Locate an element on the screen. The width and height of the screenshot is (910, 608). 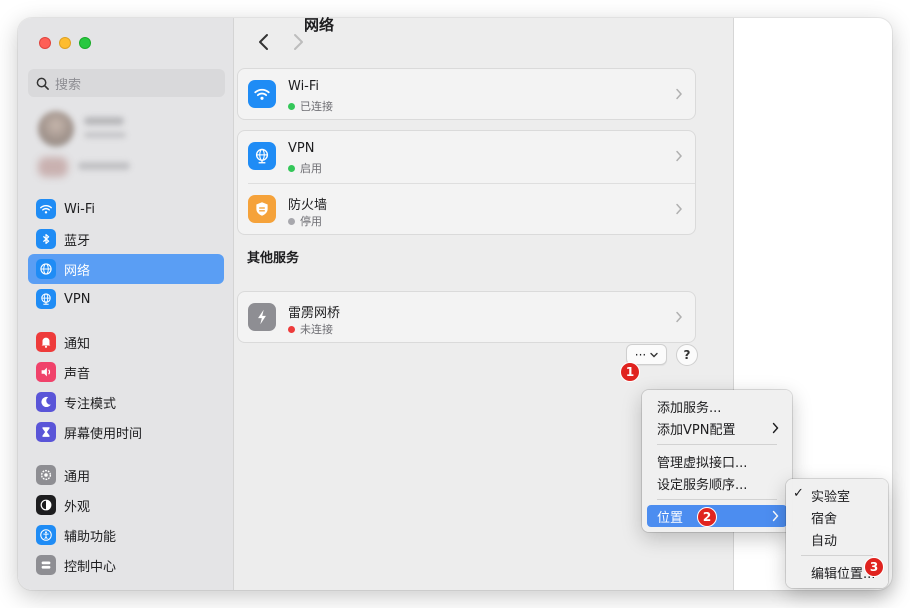
search-field: 搜索 is located at coordinates (126, 83).